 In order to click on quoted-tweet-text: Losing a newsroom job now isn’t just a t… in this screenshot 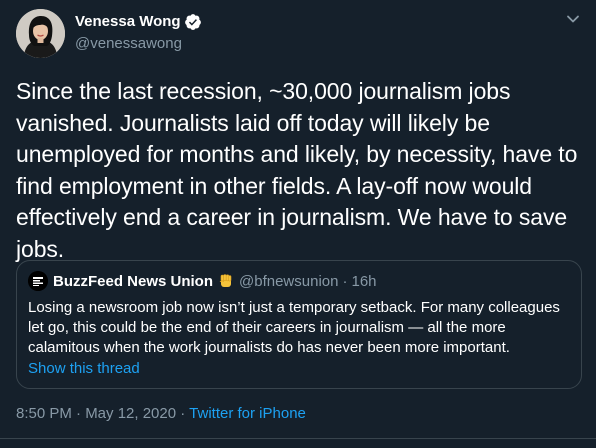, I will do `click(294, 327)`.